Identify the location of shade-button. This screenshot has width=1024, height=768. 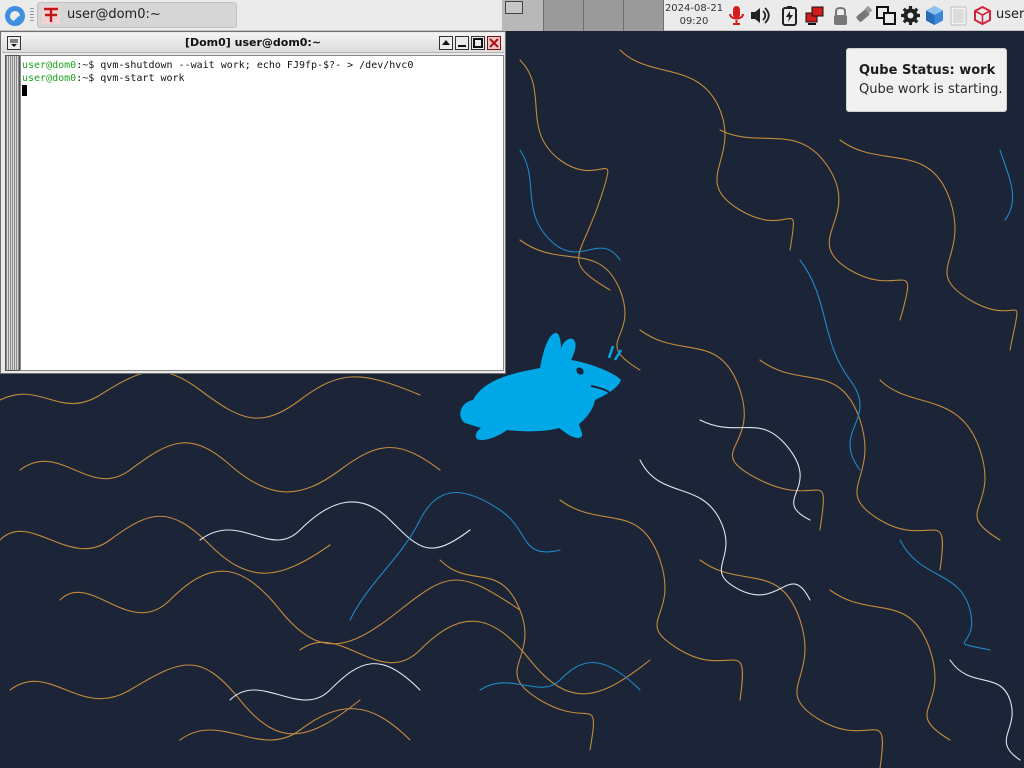
(446, 43).